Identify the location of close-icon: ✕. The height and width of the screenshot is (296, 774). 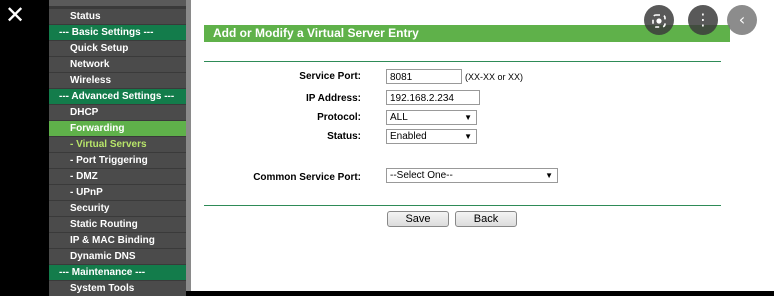
(15, 15).